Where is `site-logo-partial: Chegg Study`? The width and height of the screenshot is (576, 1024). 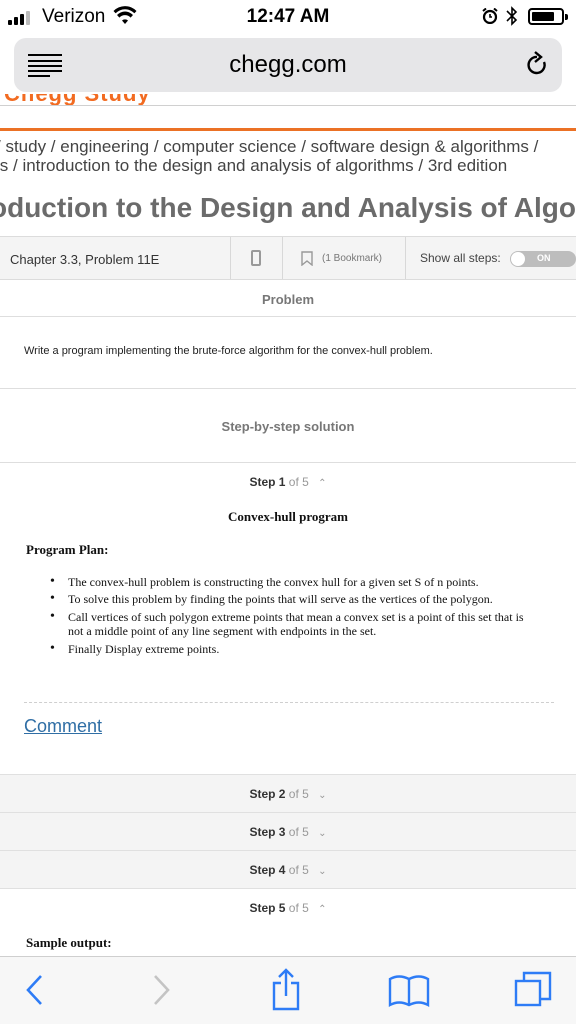 site-logo-partial: Chegg Study is located at coordinates (288, 100).